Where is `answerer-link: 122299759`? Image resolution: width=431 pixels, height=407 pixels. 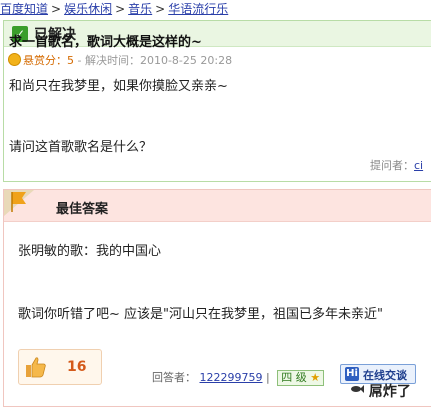
answerer-link: 122299759 is located at coordinates (231, 377).